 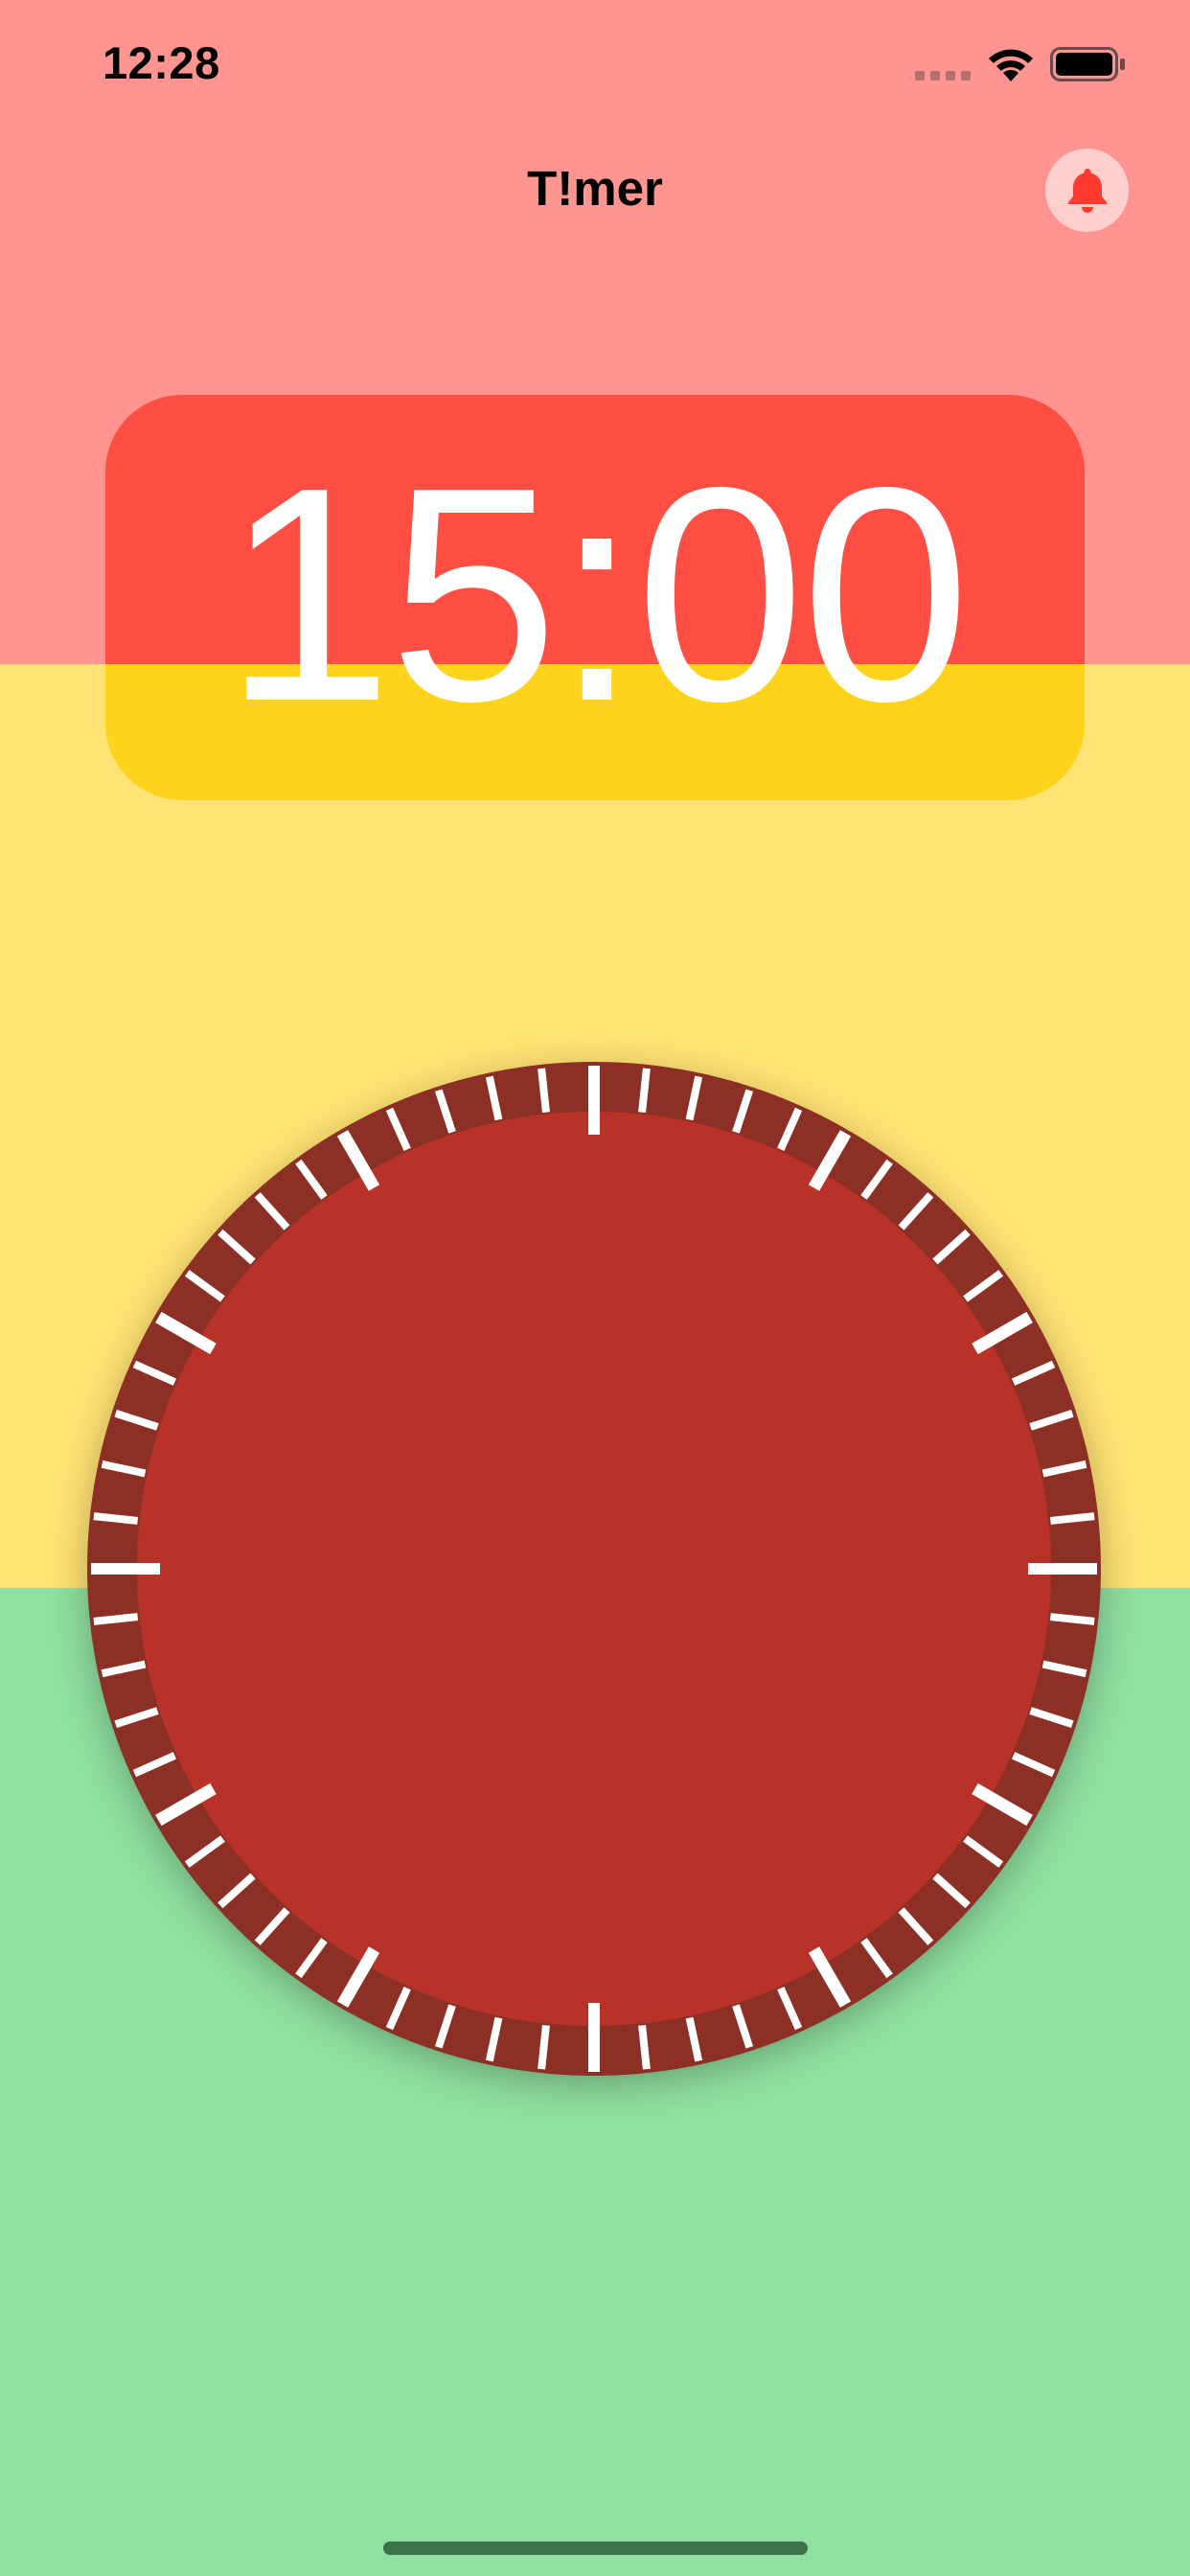 What do you see at coordinates (597, 595) in the screenshot?
I see `time-display: 15:00` at bounding box center [597, 595].